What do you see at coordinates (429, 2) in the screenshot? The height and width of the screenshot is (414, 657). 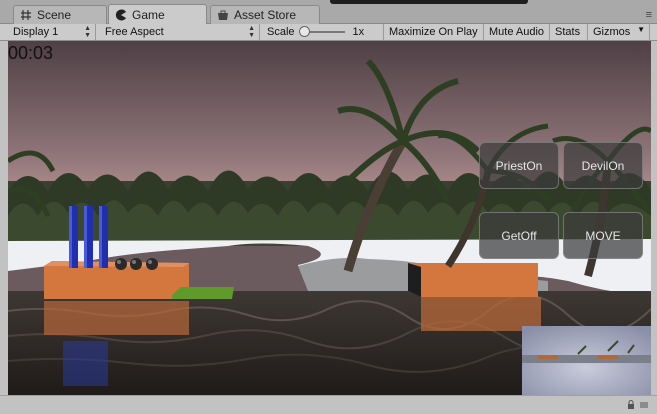 I see `title-bar-edge` at bounding box center [429, 2].